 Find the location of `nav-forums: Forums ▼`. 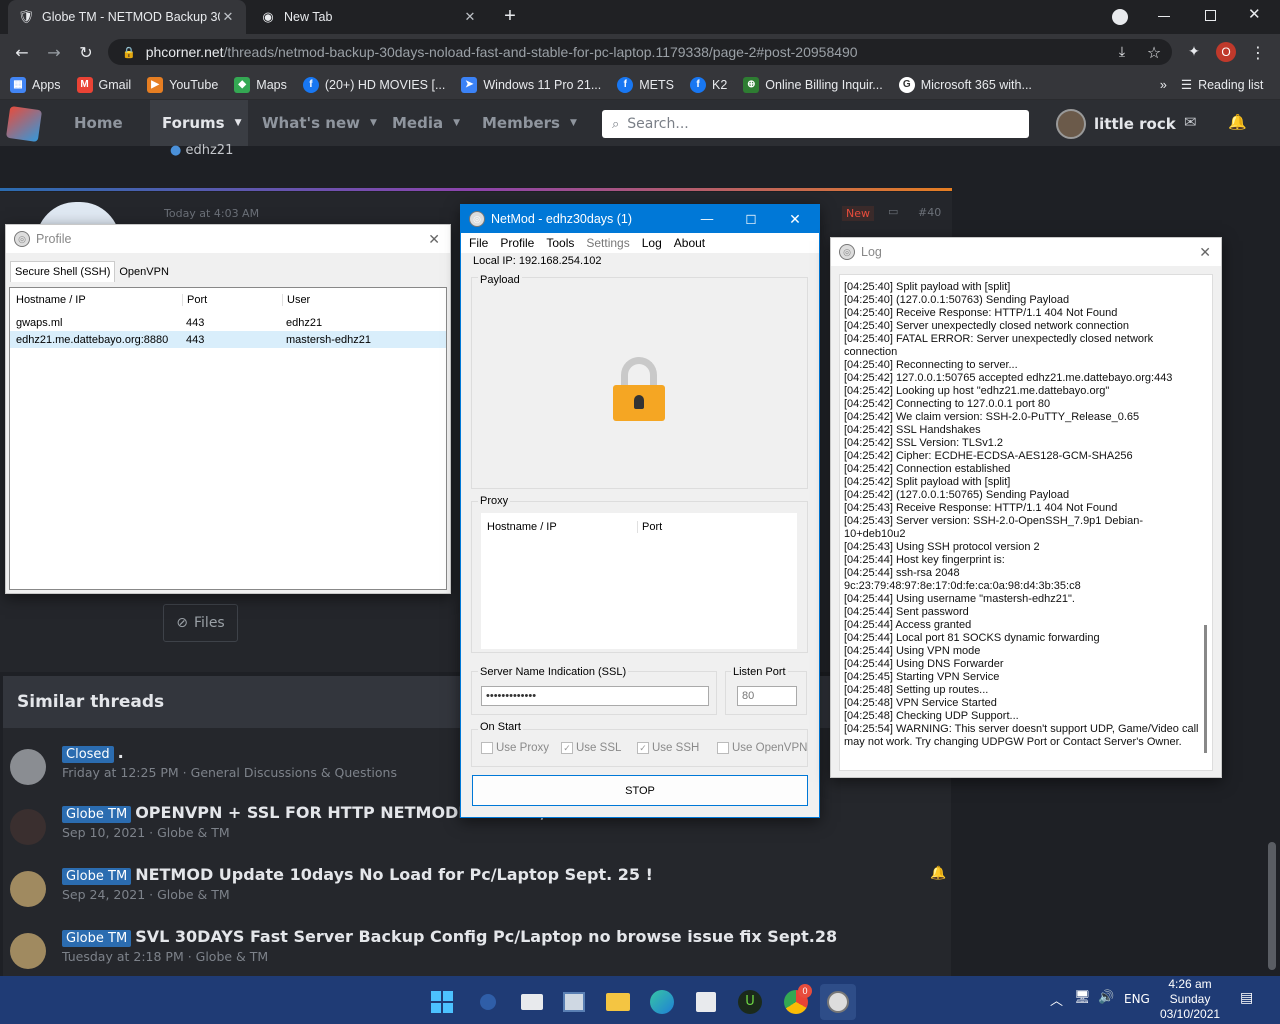

nav-forums: Forums ▼ is located at coordinates (199, 123).